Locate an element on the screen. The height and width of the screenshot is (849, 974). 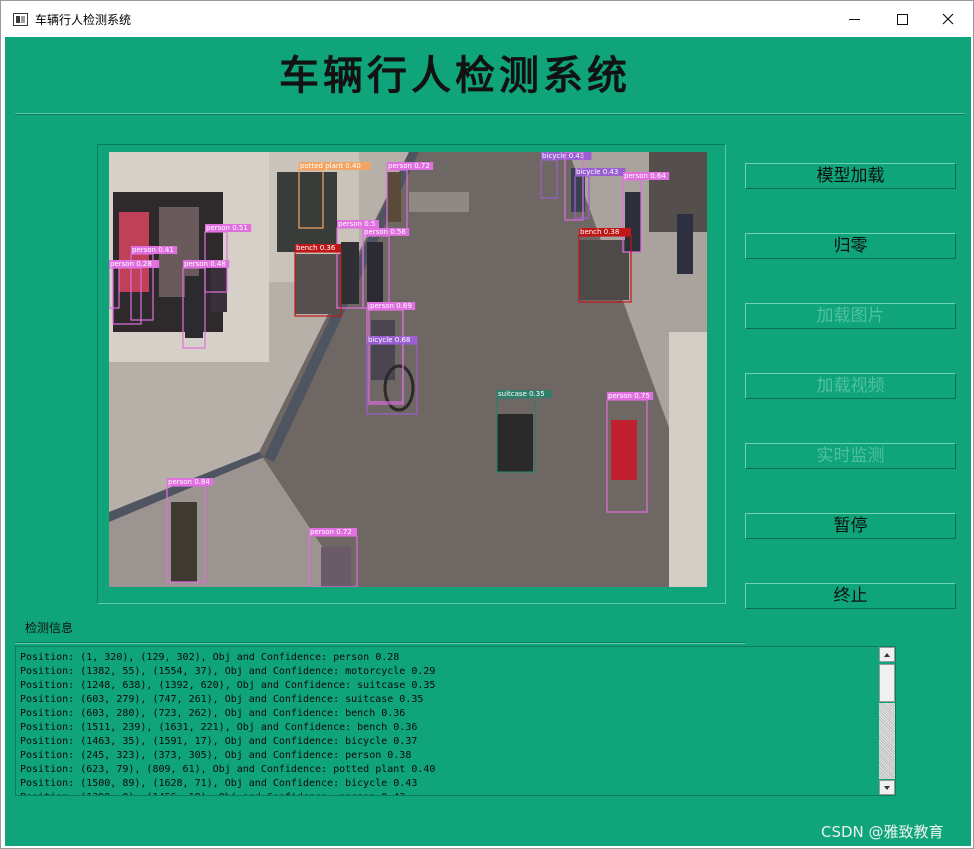
detection-label: bicycle 0.68 is located at coordinates (389, 340).